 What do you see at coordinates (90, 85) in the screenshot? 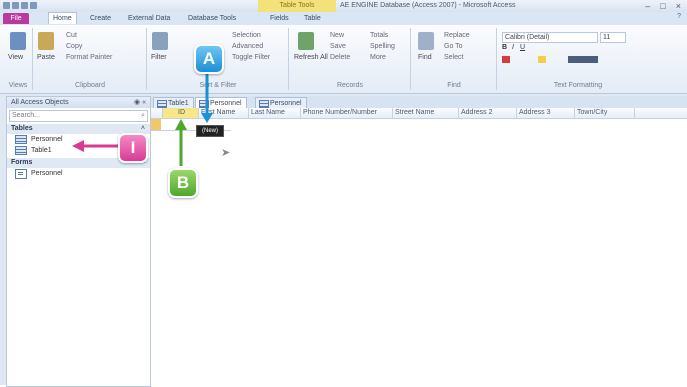
I see `group-label-clipboard: Clipboard` at bounding box center [90, 85].